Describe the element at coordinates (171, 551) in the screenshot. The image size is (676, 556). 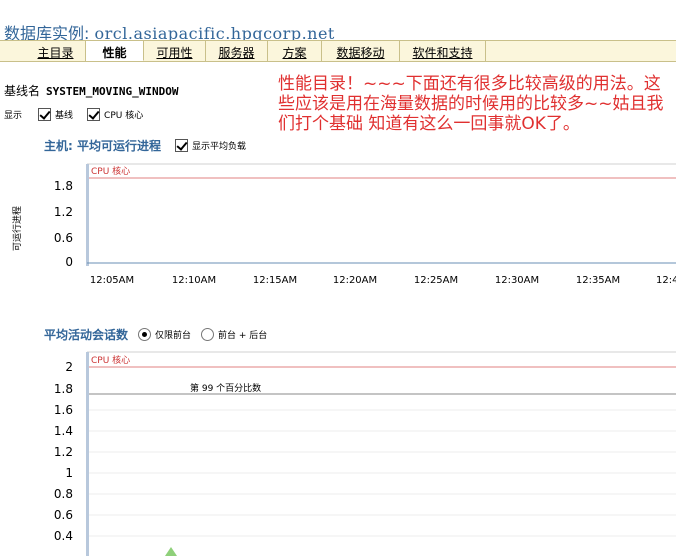
I see `chart2-marker` at that location.